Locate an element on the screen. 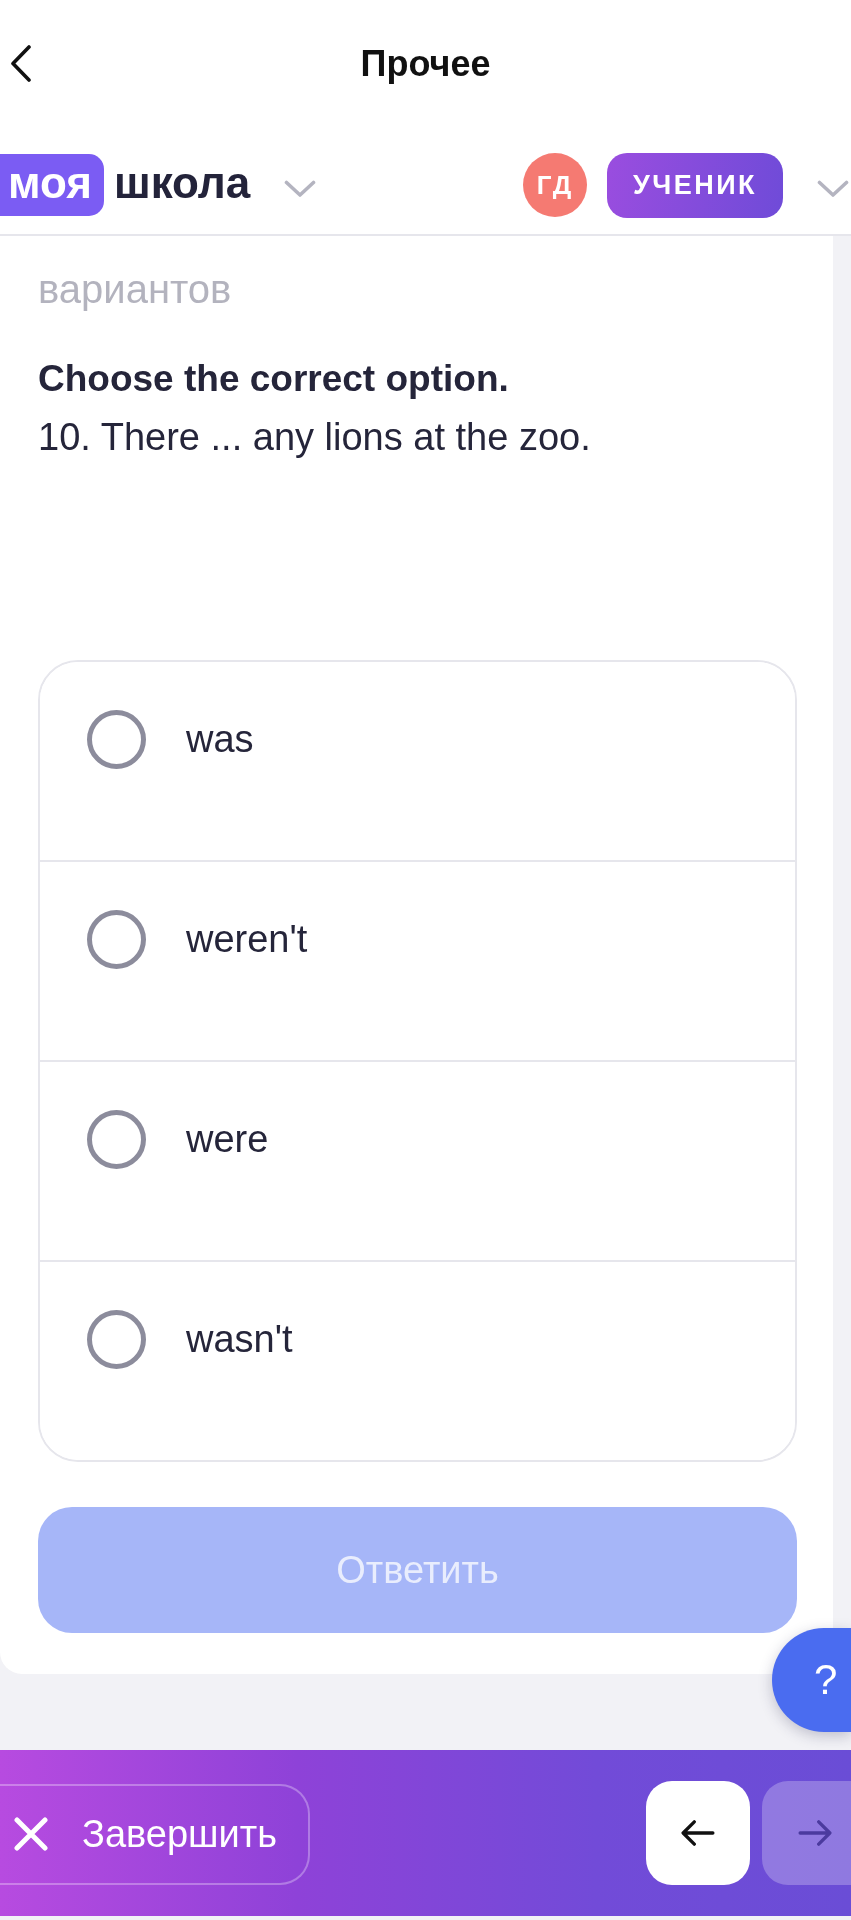  logo-text: школа is located at coordinates (182, 185).